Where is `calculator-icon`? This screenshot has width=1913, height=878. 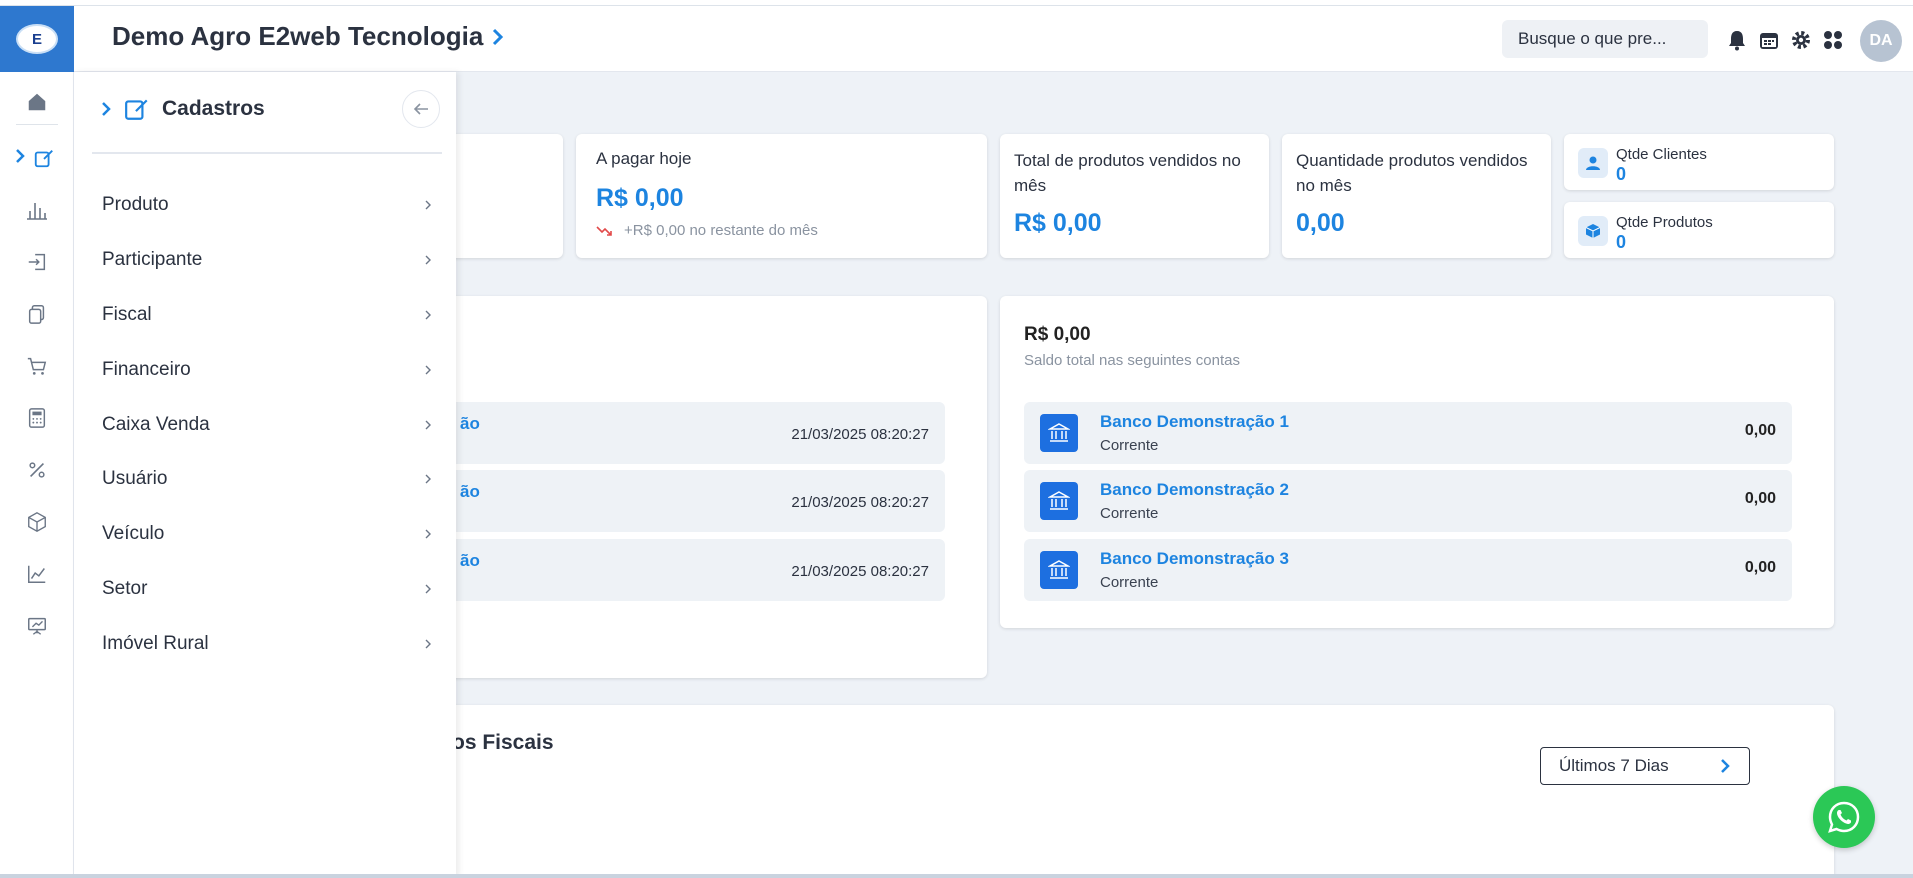 calculator-icon is located at coordinates (37, 418).